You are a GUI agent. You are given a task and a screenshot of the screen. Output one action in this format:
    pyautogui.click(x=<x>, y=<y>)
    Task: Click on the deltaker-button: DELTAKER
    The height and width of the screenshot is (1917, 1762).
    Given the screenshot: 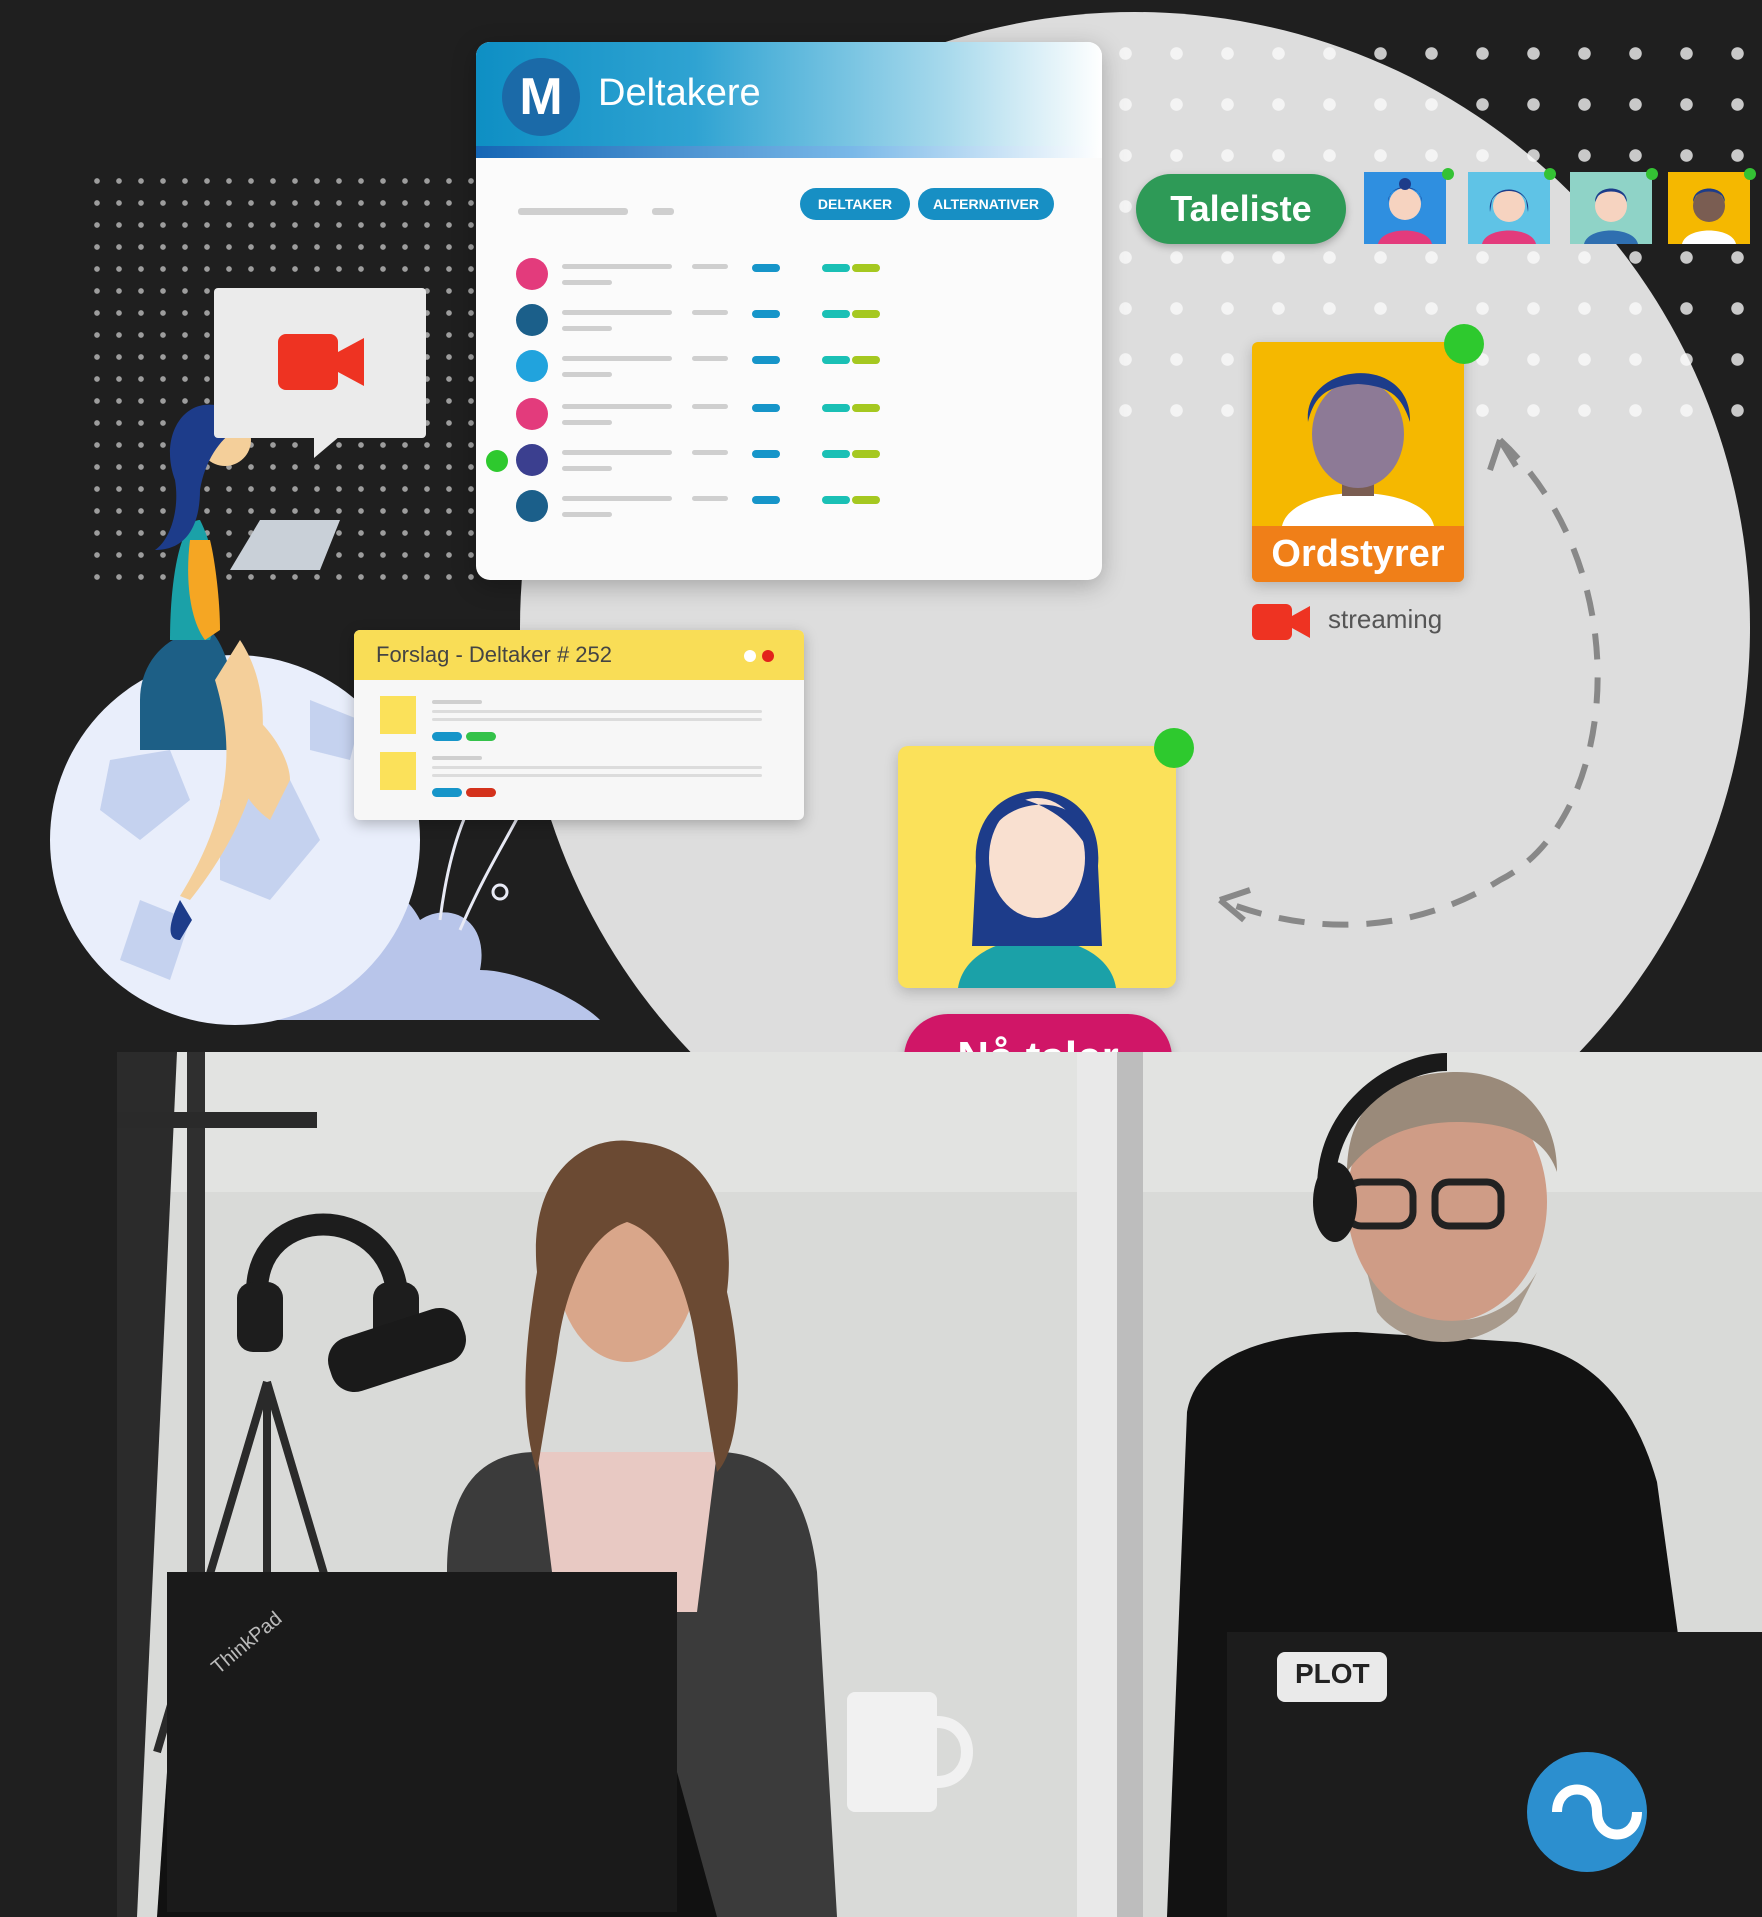 What is the action you would take?
    pyautogui.click(x=855, y=204)
    